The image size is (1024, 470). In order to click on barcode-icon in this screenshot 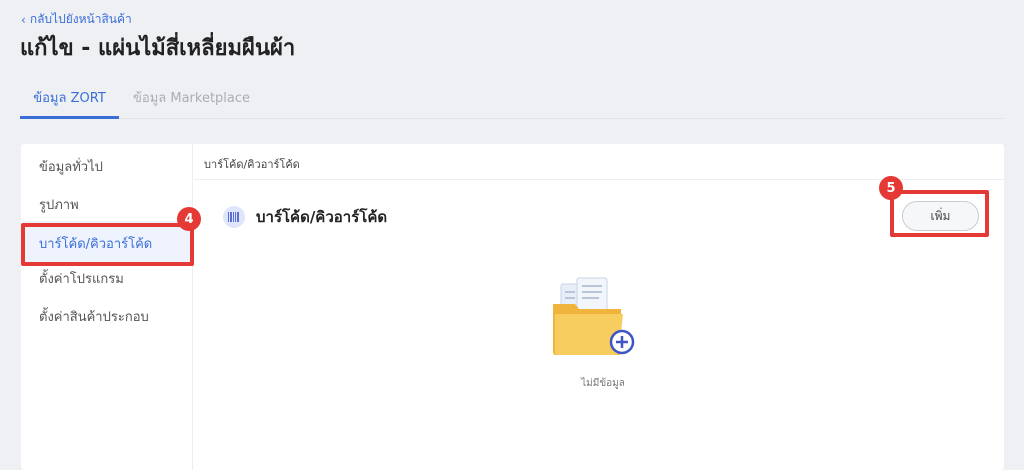, I will do `click(234, 217)`.